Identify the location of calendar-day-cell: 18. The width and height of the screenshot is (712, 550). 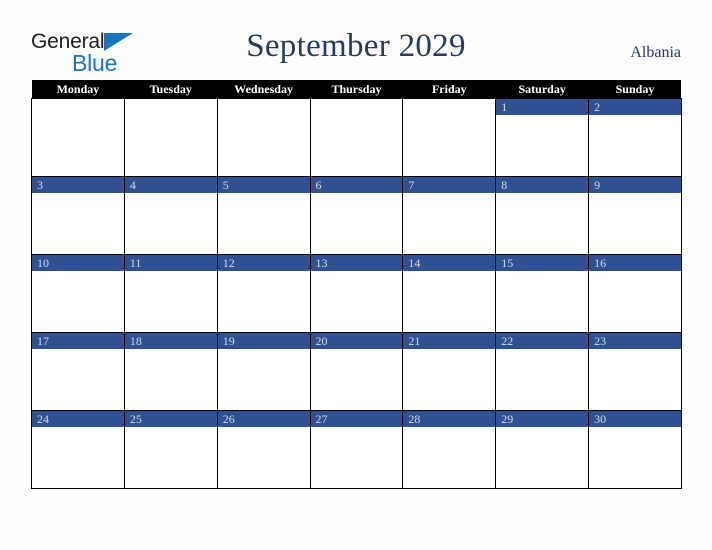
(170, 371).